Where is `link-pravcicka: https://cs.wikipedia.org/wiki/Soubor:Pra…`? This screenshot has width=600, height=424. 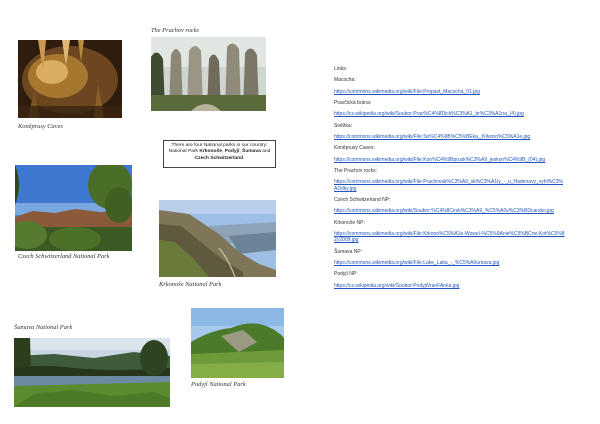
link-pravcicka: https://cs.wikipedia.org/wiki/Soubor:Pra… is located at coordinates (450, 114).